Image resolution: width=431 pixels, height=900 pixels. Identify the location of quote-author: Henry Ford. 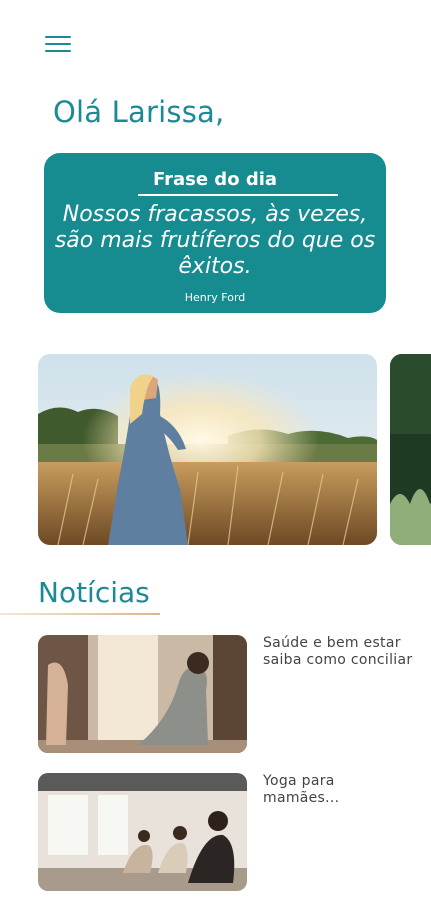
(215, 297).